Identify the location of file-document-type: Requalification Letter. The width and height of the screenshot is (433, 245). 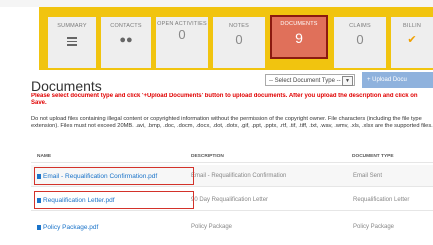
(381, 200).